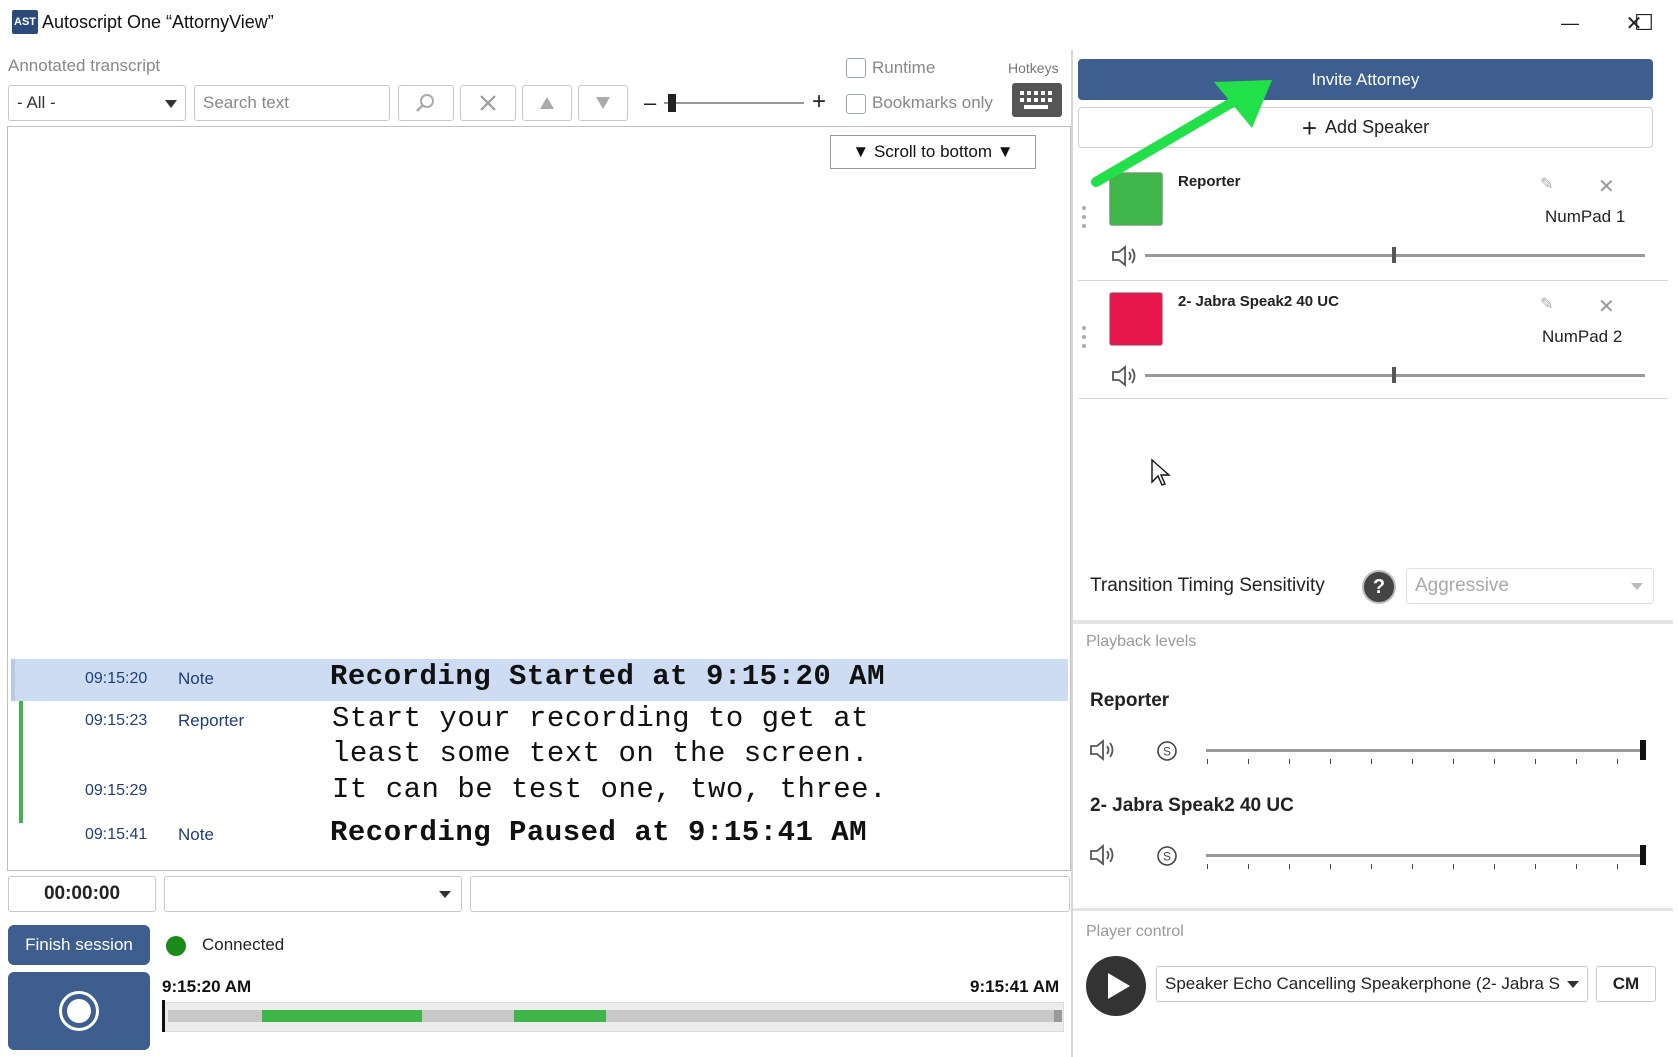 The height and width of the screenshot is (1057, 1678). Describe the element at coordinates (770, 894) in the screenshot. I see `annotation-input` at that location.